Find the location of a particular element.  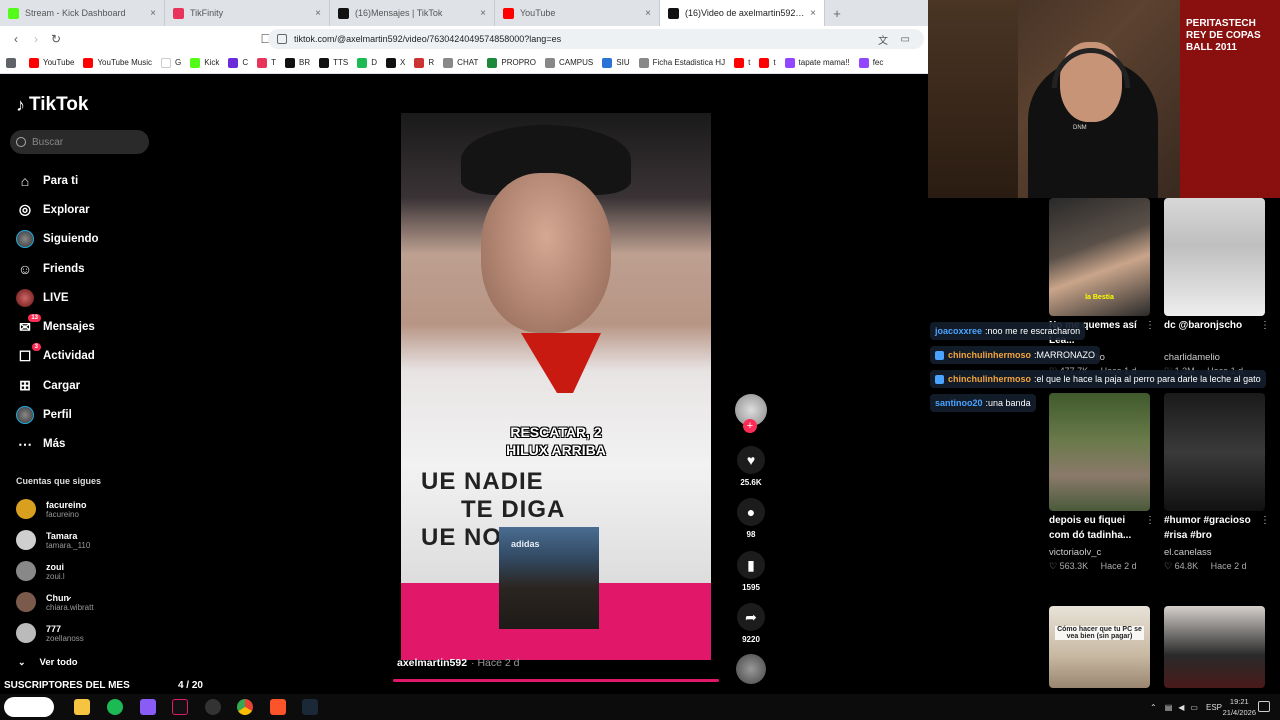

chrome-icon is located at coordinates (245, 707).